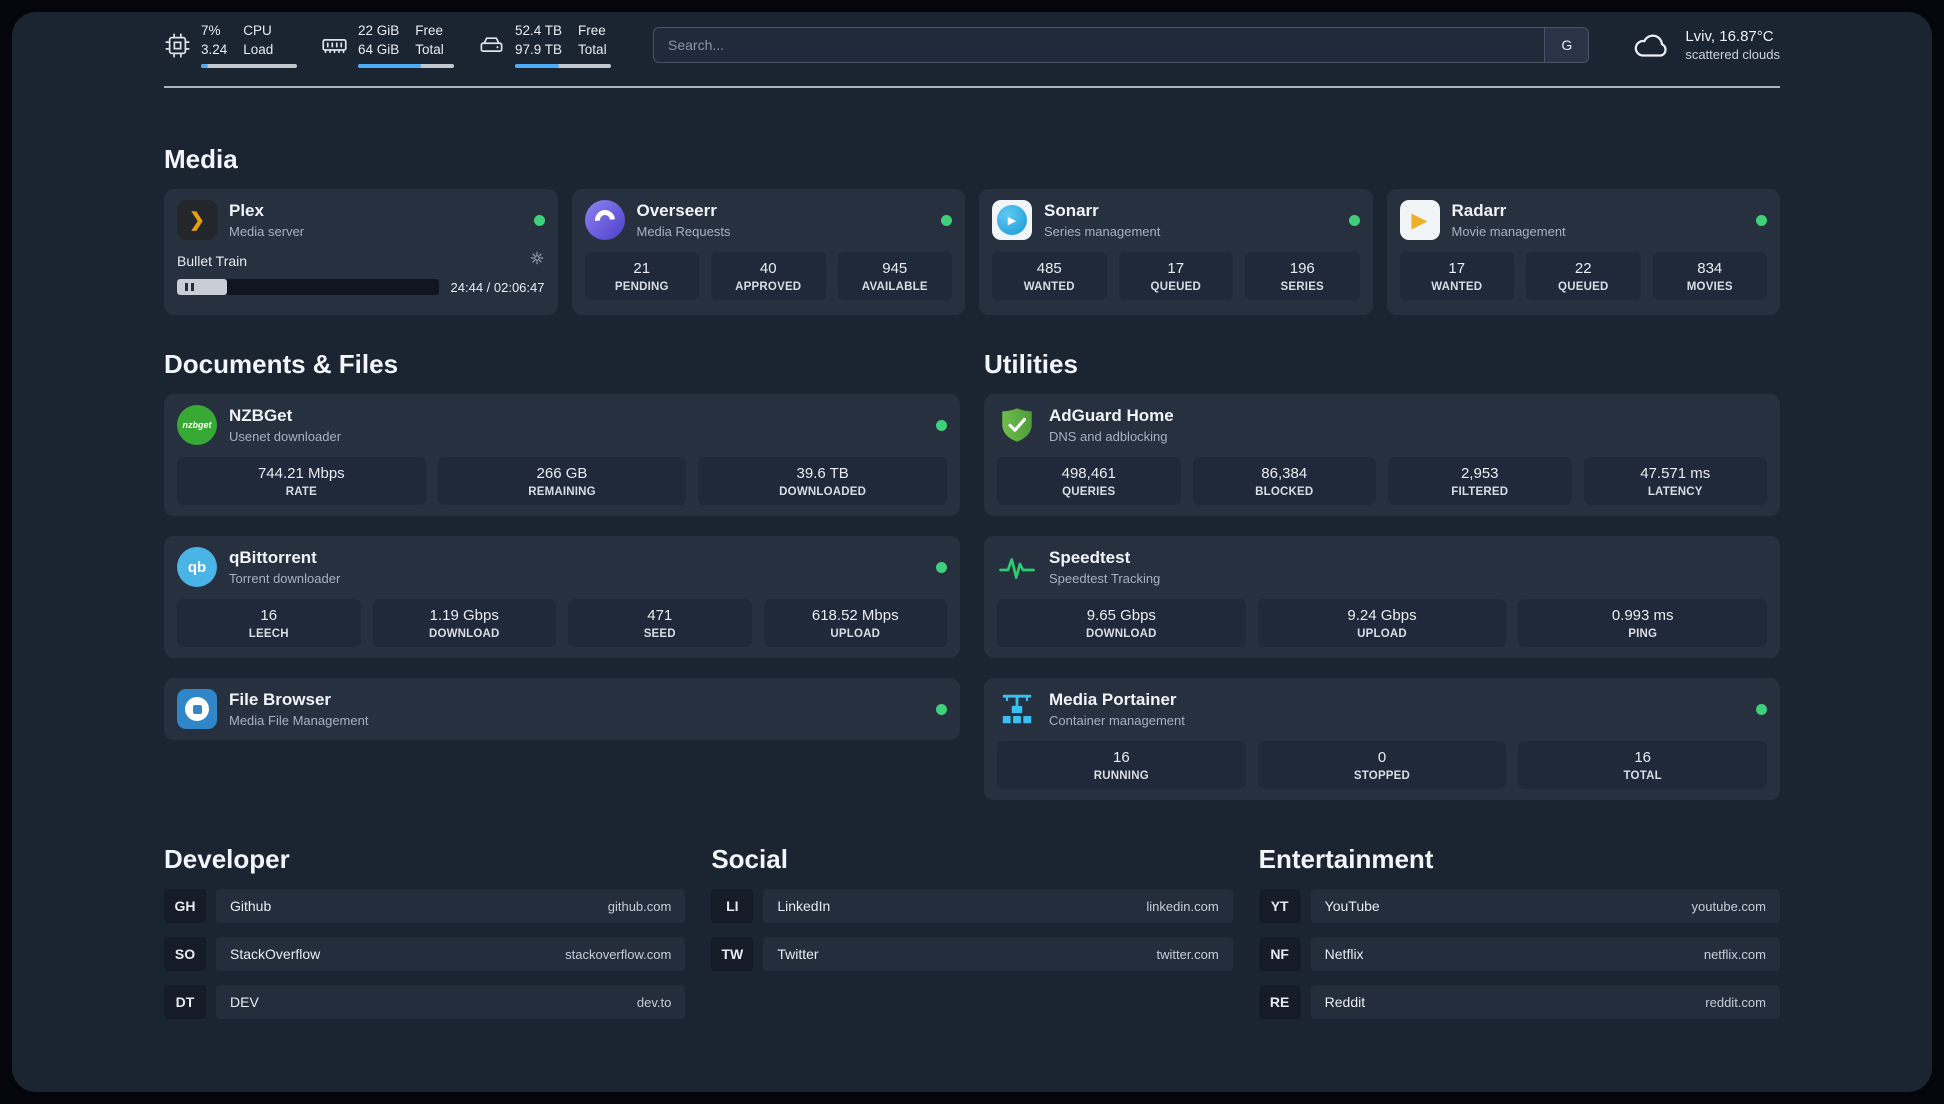 This screenshot has height=1104, width=1944. I want to click on stat-tile: 22 QUEUED, so click(1583, 276).